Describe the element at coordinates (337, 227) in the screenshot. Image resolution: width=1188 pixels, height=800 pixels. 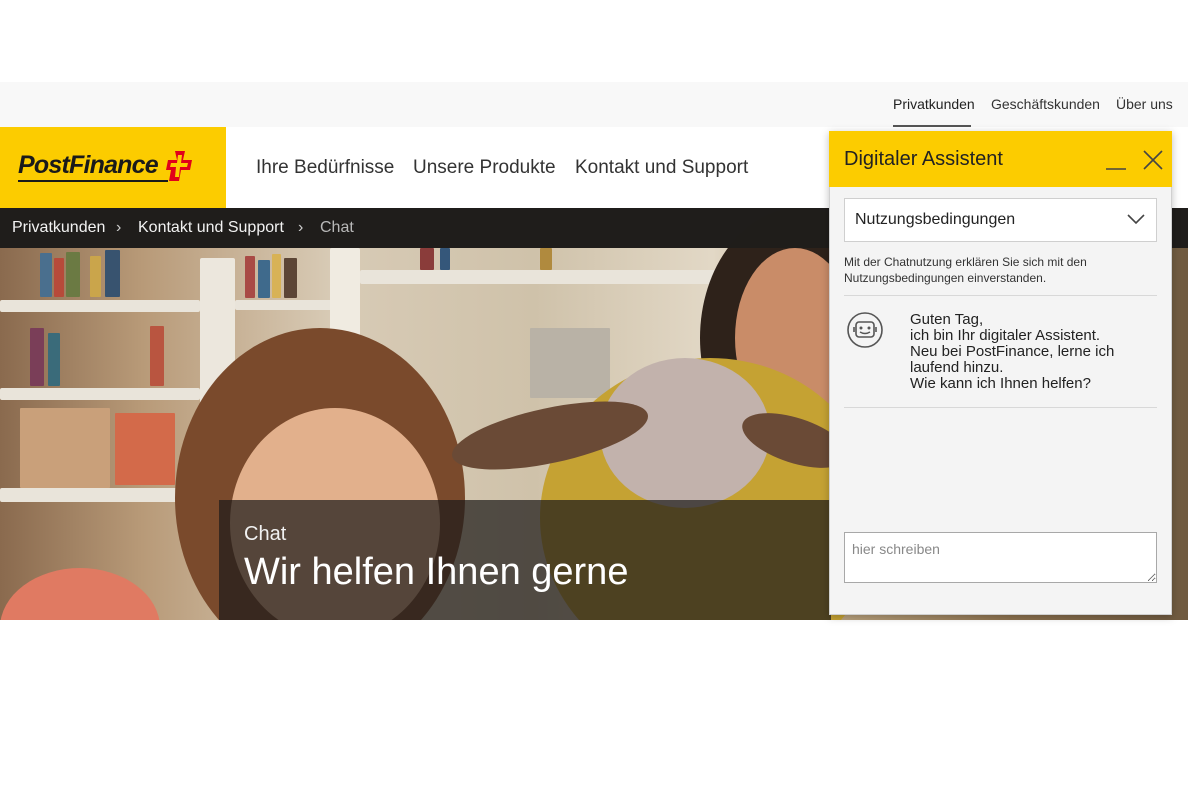
I see `breadcrumb-current: Chat` at that location.